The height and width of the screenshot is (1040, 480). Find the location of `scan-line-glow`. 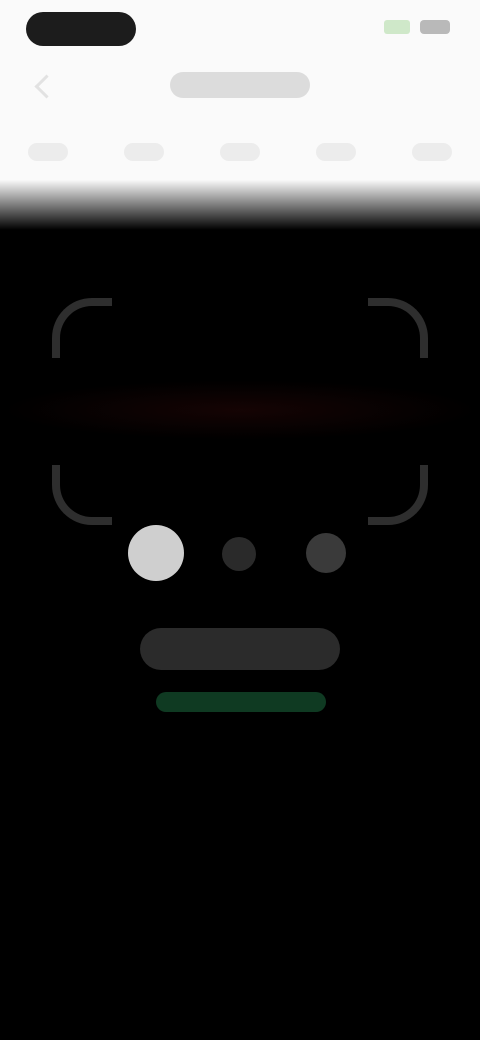

scan-line-glow is located at coordinates (240, 410).